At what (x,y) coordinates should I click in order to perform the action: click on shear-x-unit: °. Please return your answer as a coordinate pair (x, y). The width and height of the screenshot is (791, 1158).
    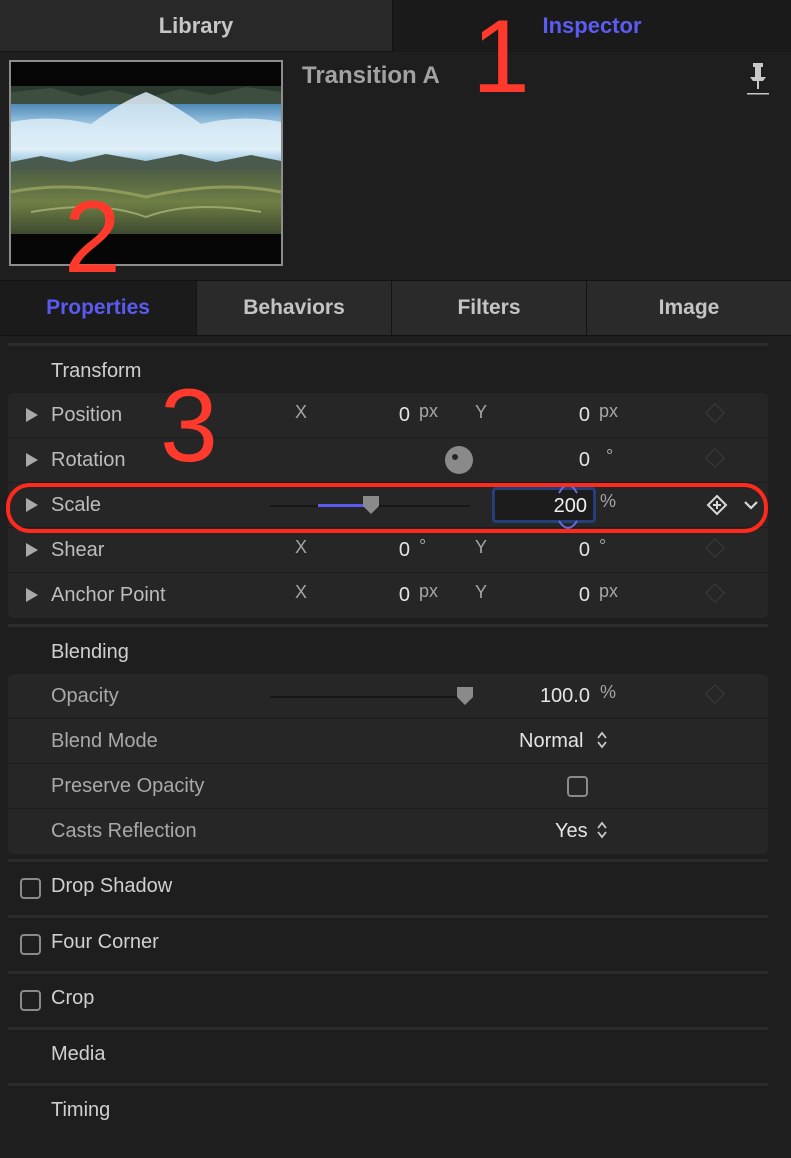
    Looking at the image, I should click on (423, 546).